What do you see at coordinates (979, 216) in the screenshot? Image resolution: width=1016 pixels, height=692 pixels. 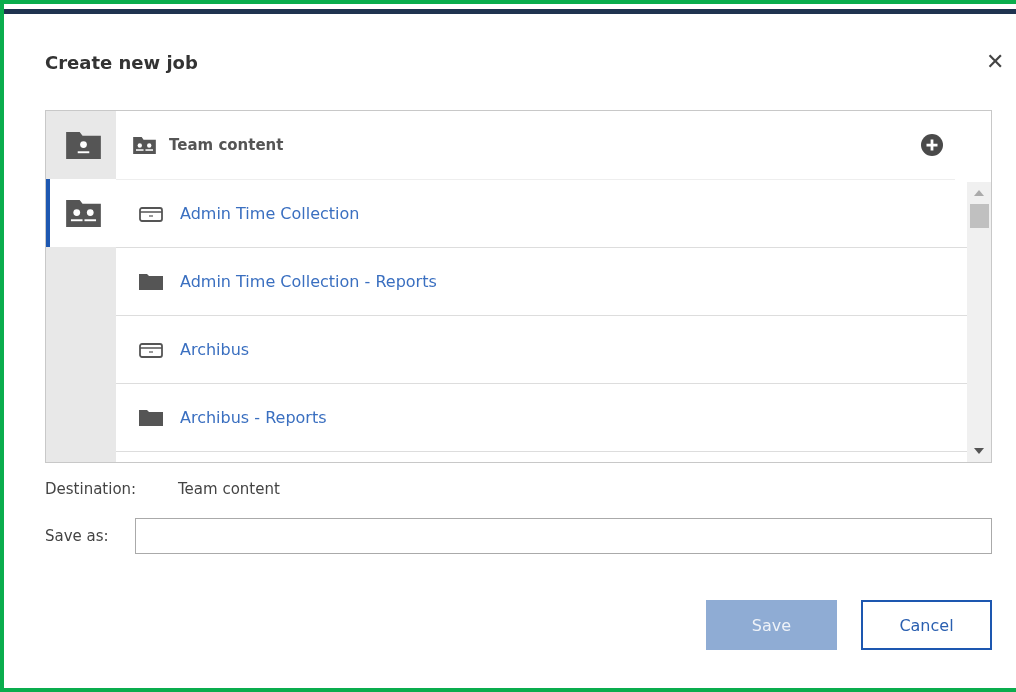 I see `scroll-thumb` at bounding box center [979, 216].